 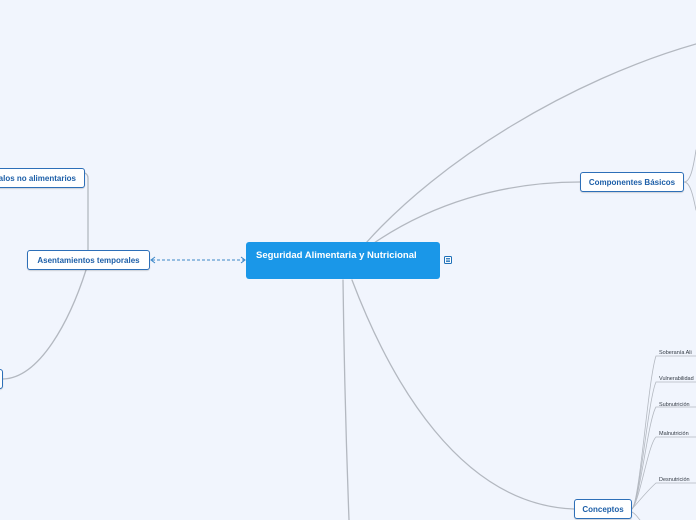 What do you see at coordinates (463, 394) in the screenshot?
I see `connector-conceptos` at bounding box center [463, 394].